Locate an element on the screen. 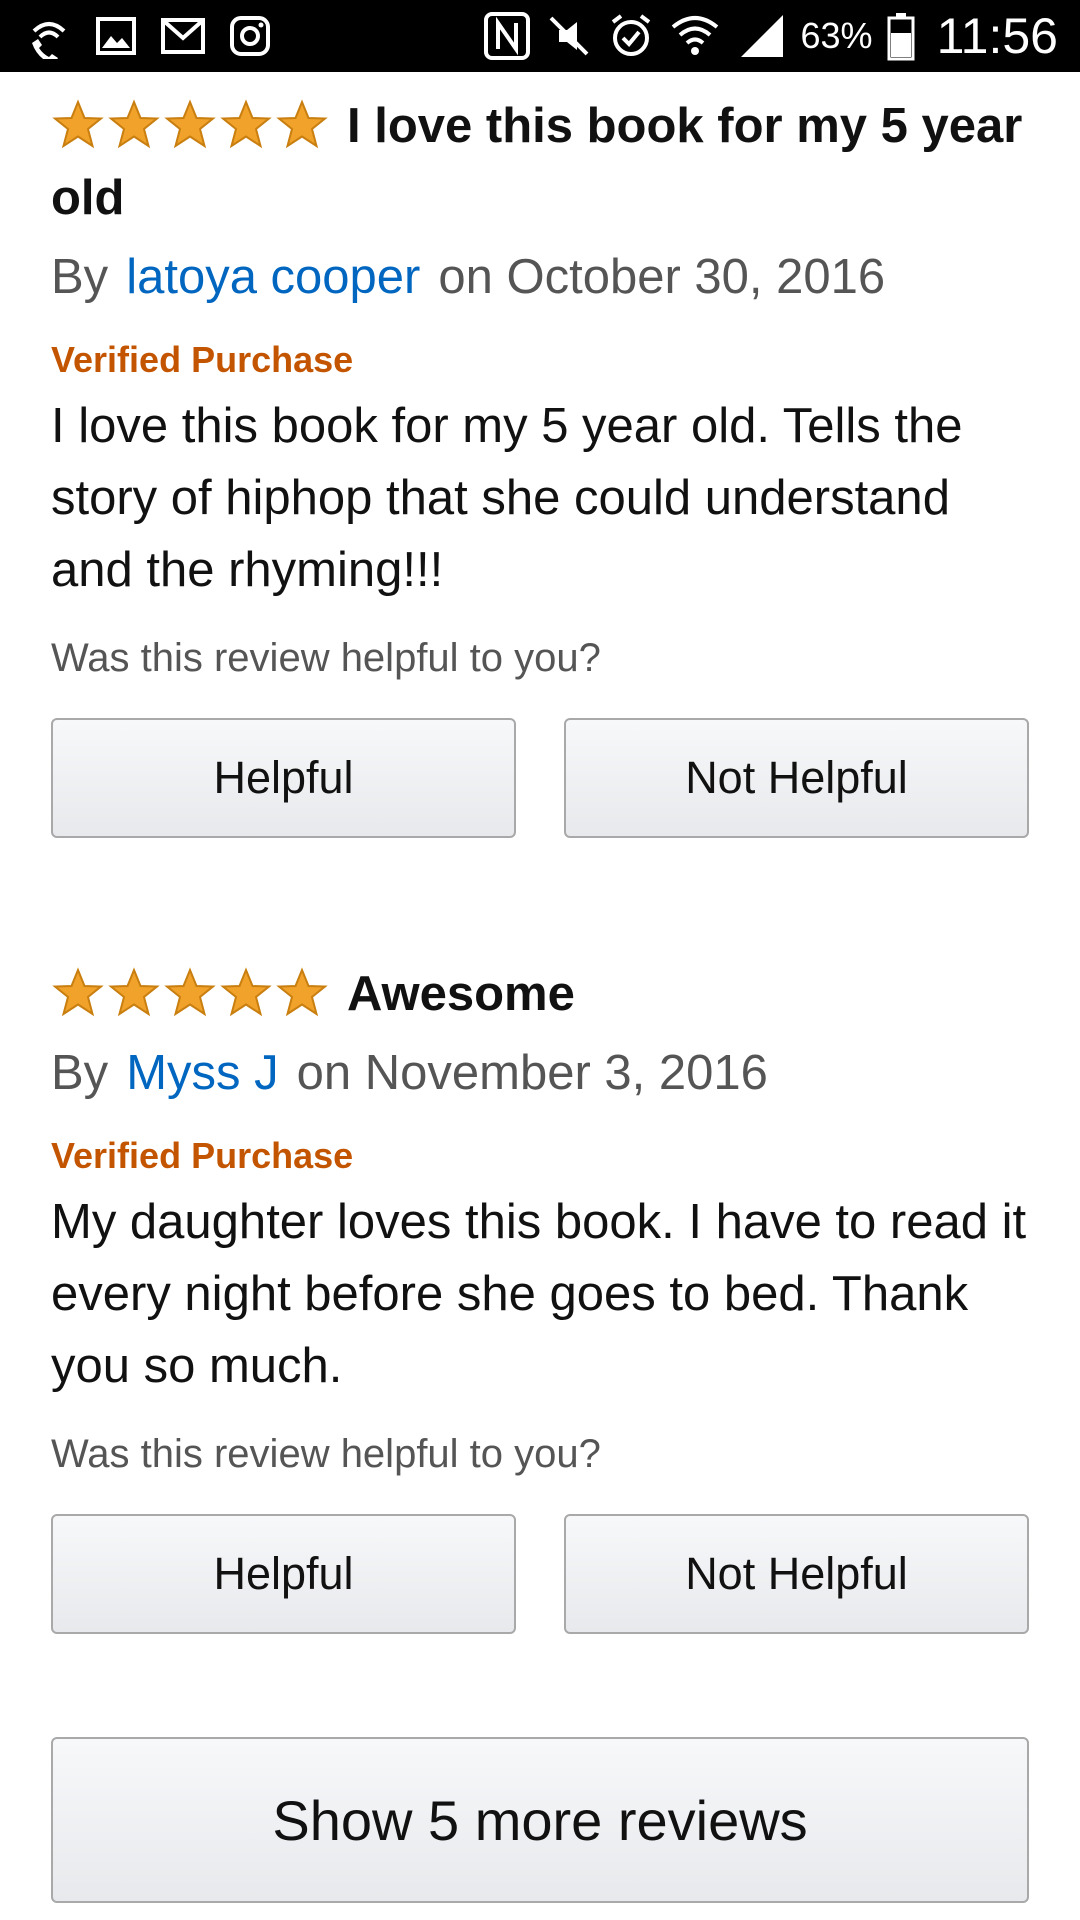 This screenshot has height=1920, width=1080. review-byline: By latoya cooper on October 30, 2016 is located at coordinates (540, 277).